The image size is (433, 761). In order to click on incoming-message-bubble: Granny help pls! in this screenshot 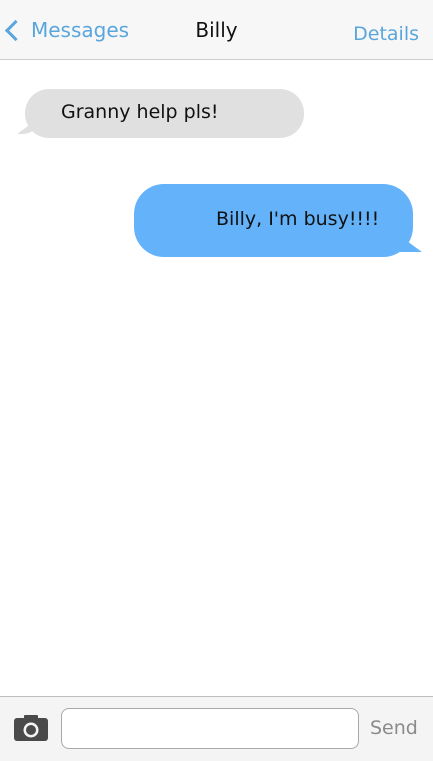, I will do `click(160, 113)`.